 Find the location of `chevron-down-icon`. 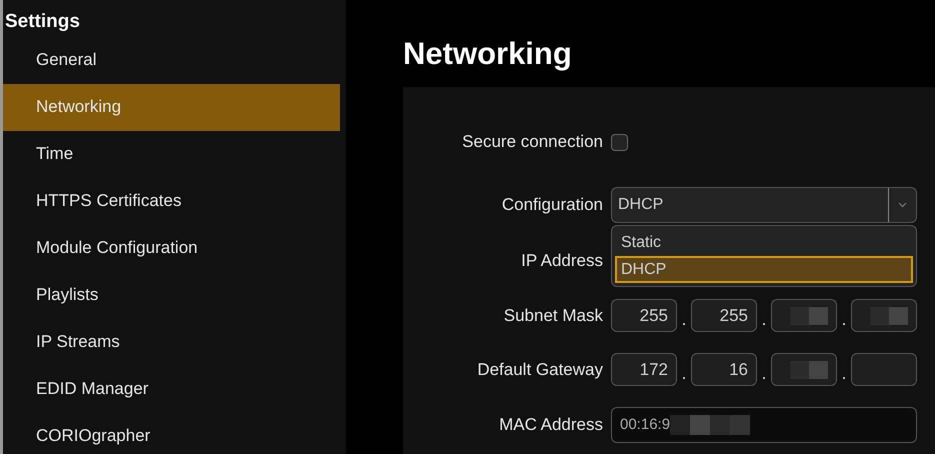

chevron-down-icon is located at coordinates (902, 205).